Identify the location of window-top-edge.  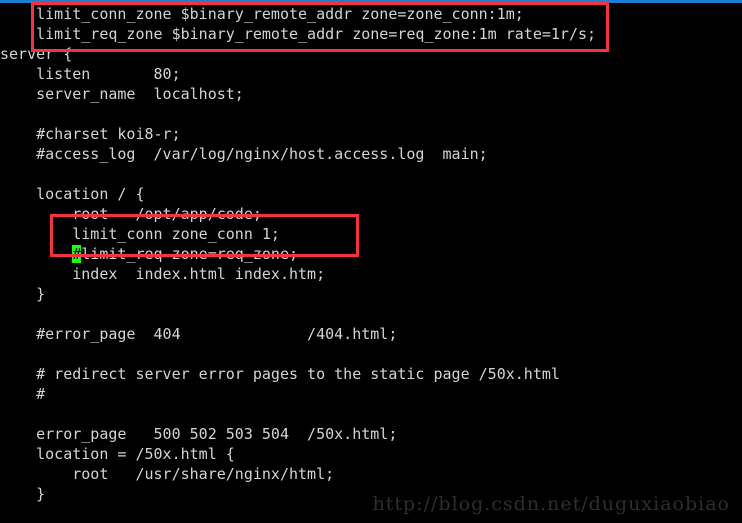
(371, 1).